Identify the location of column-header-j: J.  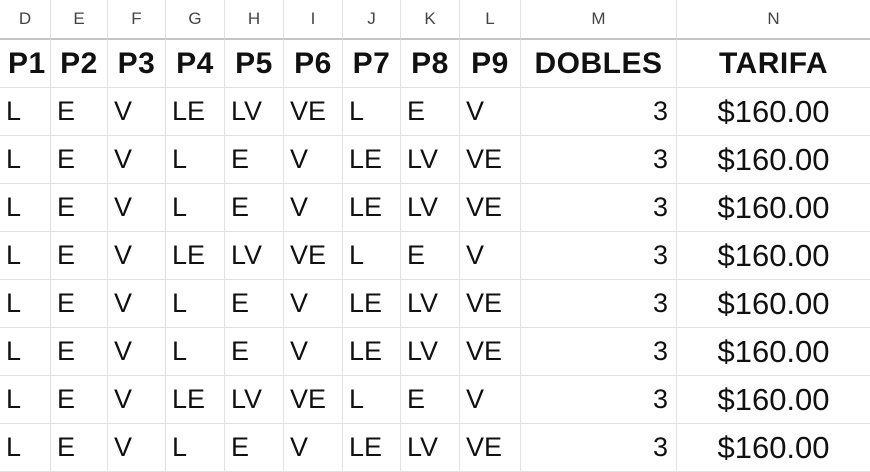
(372, 20).